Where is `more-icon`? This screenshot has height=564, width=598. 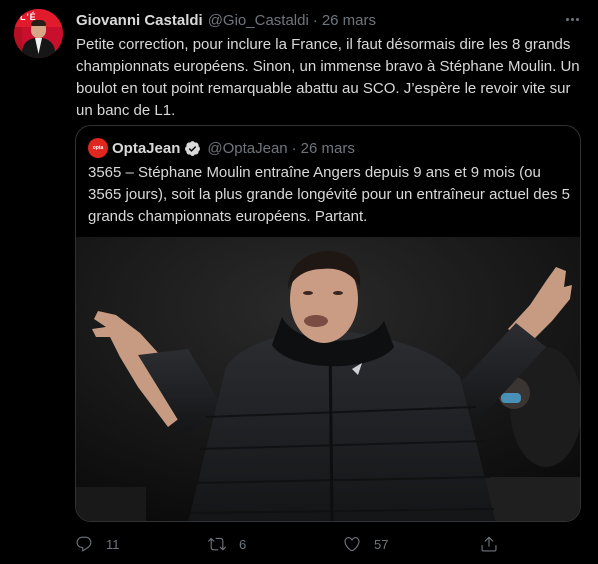
more-icon is located at coordinates (572, 19).